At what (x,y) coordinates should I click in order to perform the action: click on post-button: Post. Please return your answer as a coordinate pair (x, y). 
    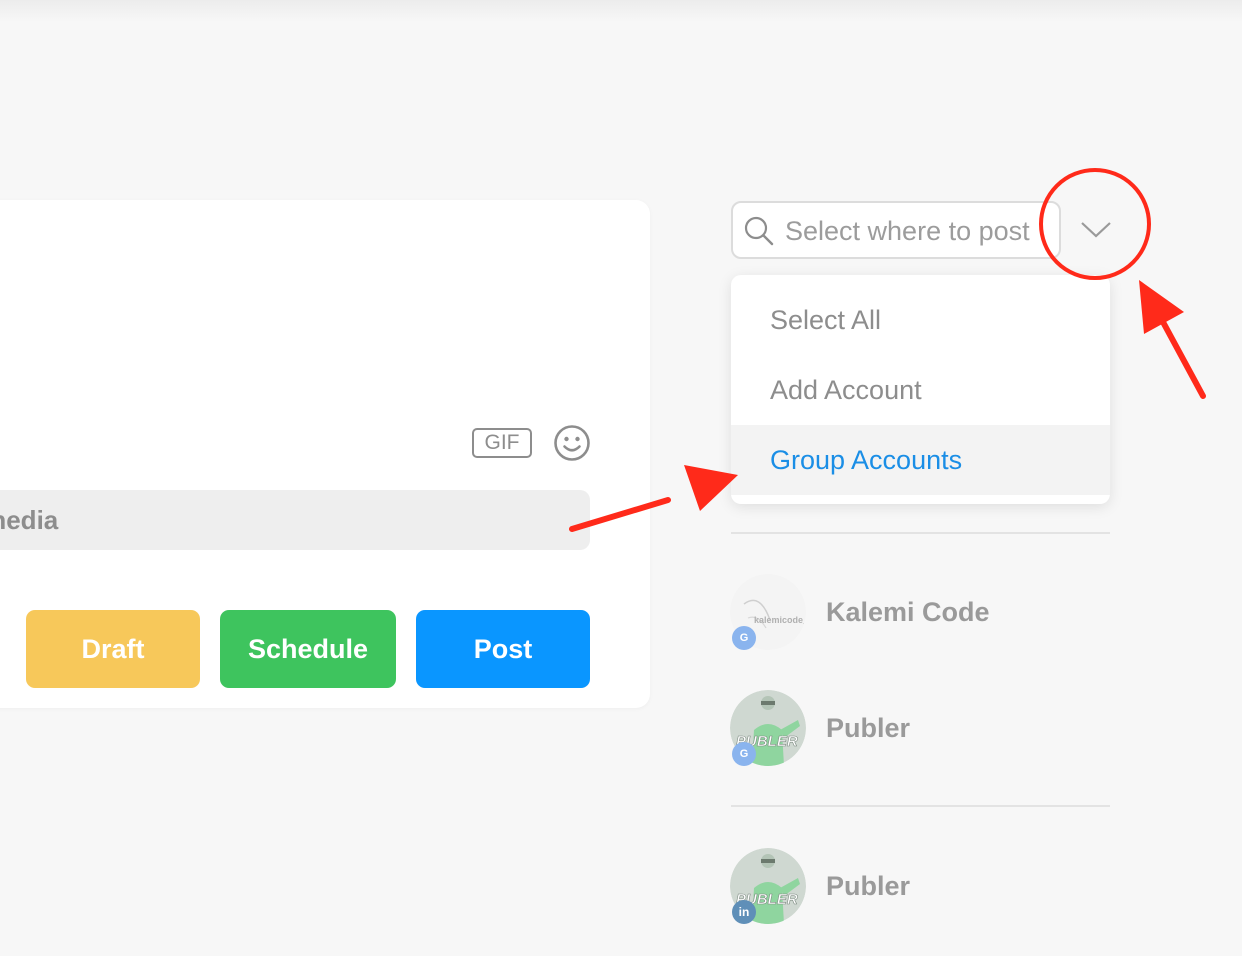
    Looking at the image, I should click on (503, 649).